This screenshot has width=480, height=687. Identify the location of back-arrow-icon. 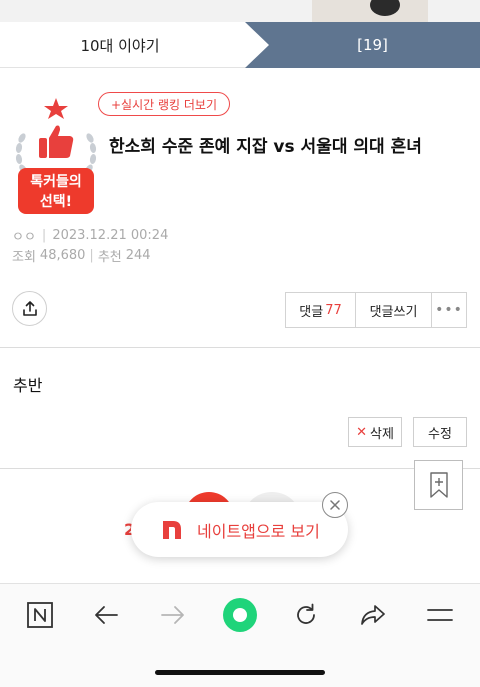
(106, 615).